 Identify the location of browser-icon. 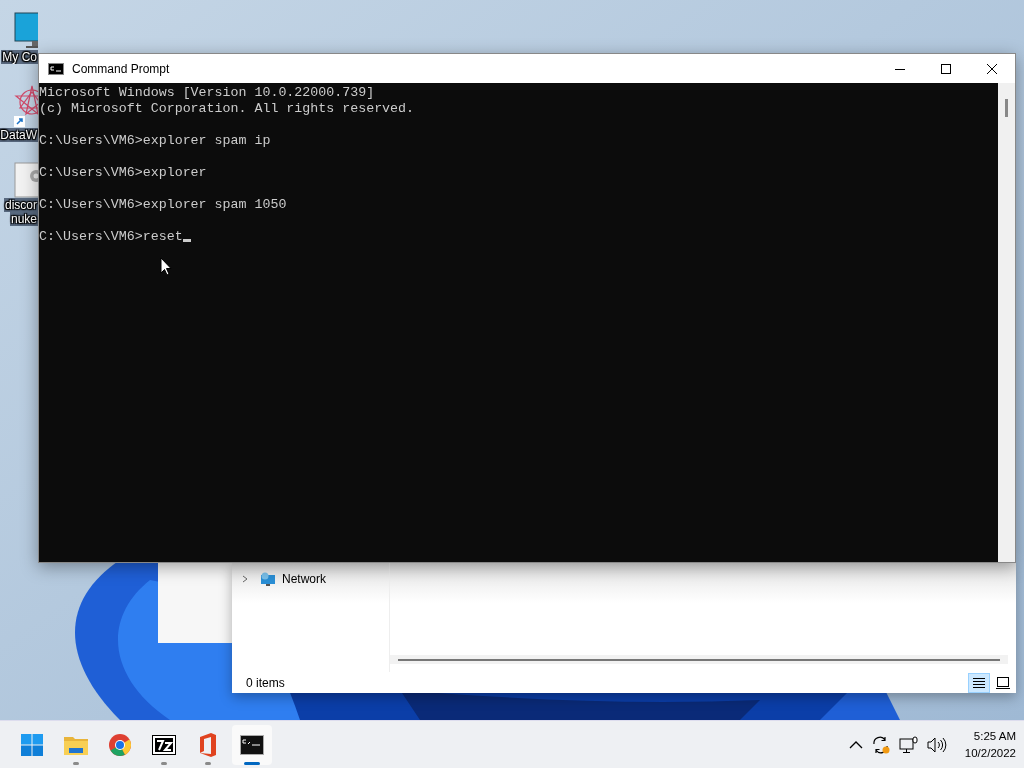
(120, 744).